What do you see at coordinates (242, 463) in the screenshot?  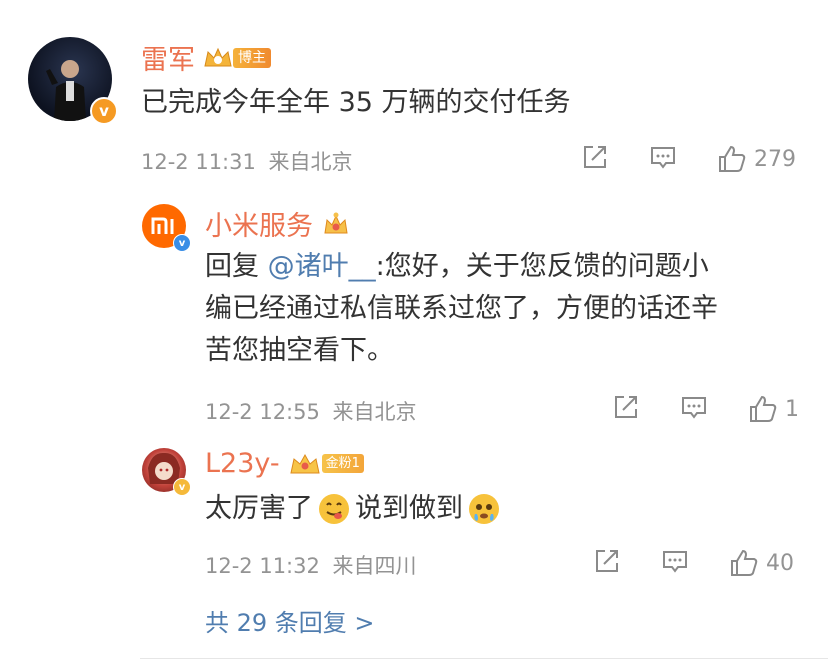 I see `username-text: L23y-` at bounding box center [242, 463].